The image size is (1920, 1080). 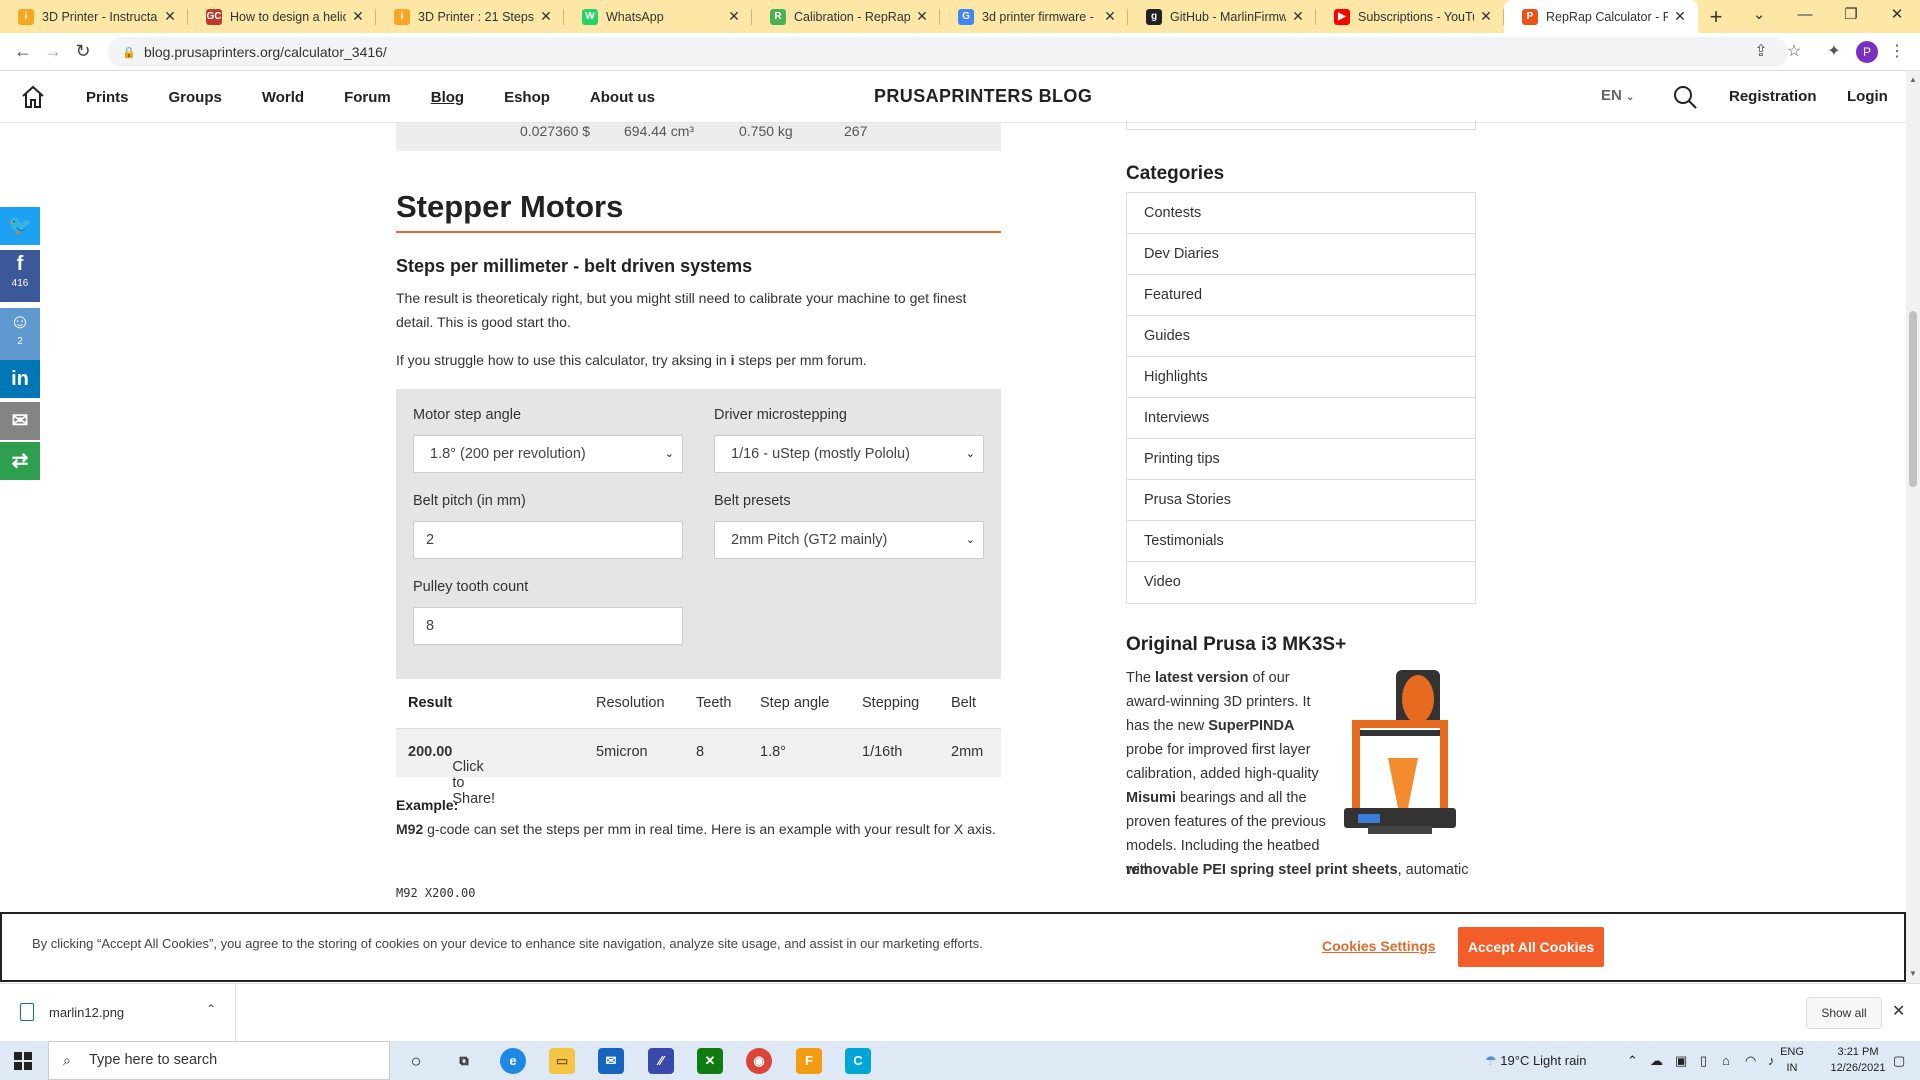 What do you see at coordinates (1301, 541) in the screenshot?
I see `category-link: Testimonials` at bounding box center [1301, 541].